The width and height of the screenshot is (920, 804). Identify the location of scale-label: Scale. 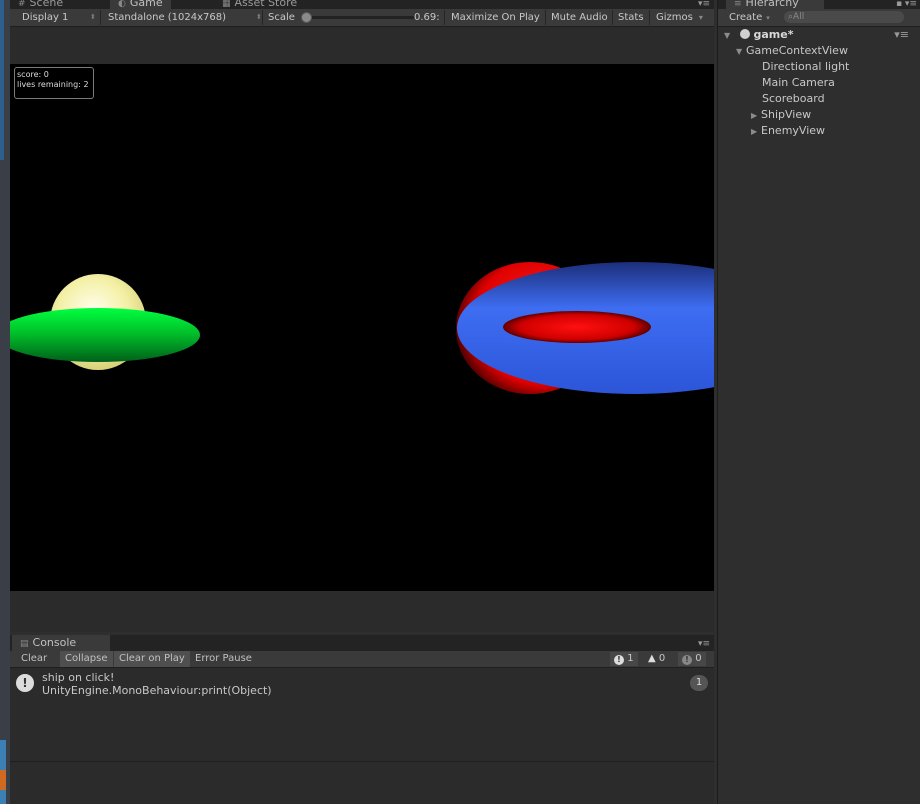
(281, 17).